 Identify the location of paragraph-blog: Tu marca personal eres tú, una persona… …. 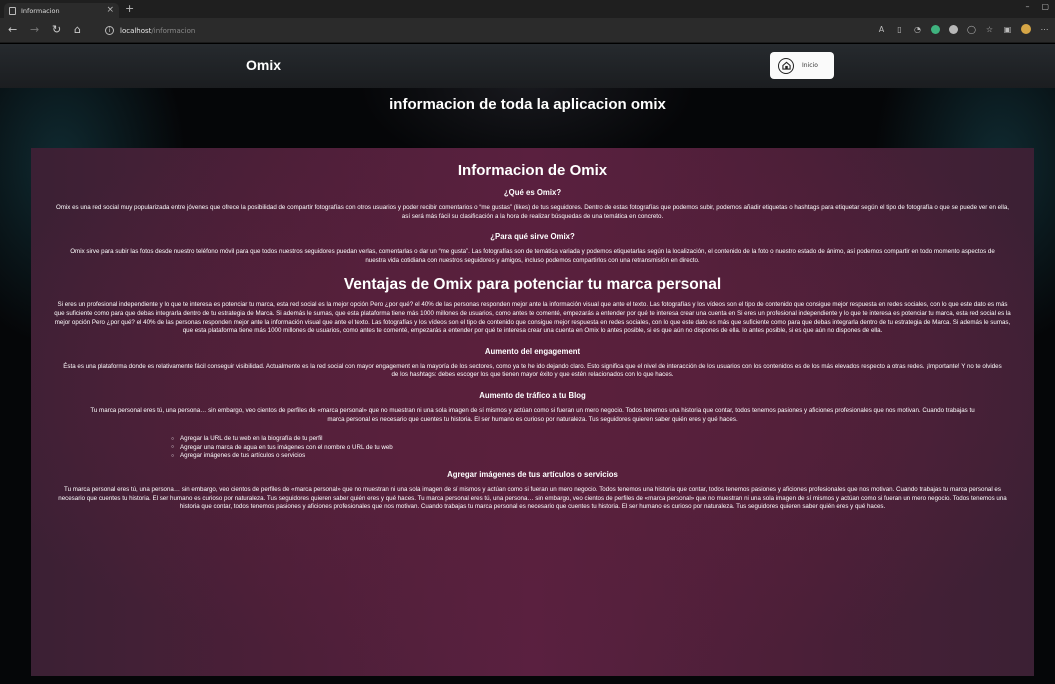
(532, 414).